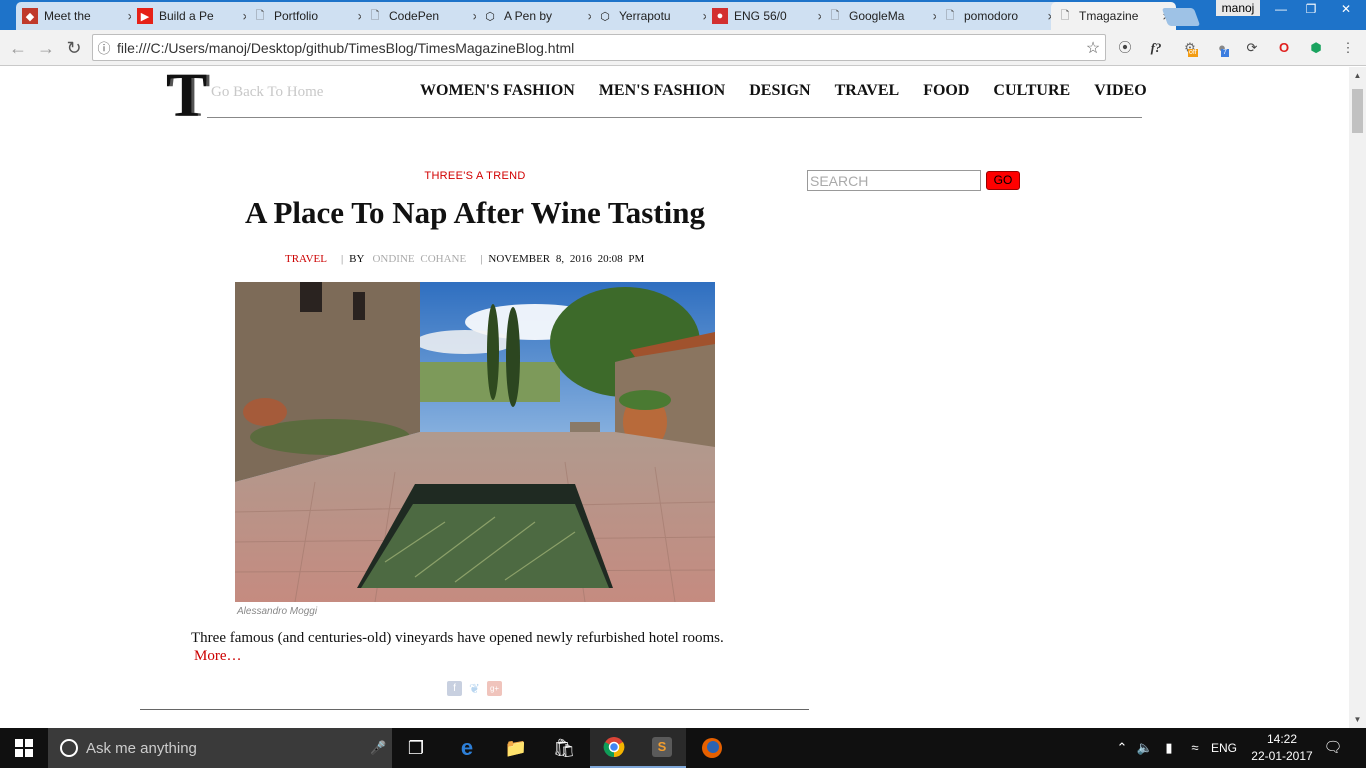 The image size is (1366, 768). Describe the element at coordinates (1145, 748) in the screenshot. I see `volume-icon: 🔈` at that location.